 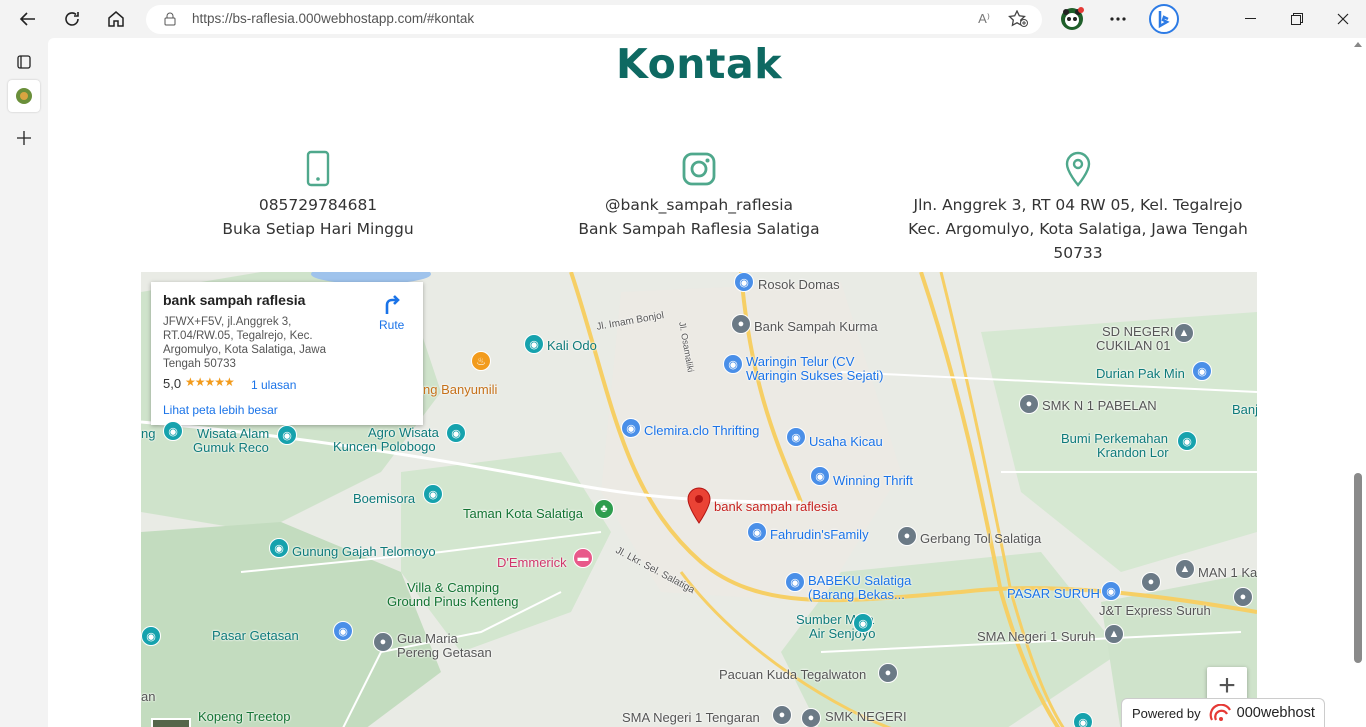 I want to click on more-options-icon, so click(x=1118, y=19).